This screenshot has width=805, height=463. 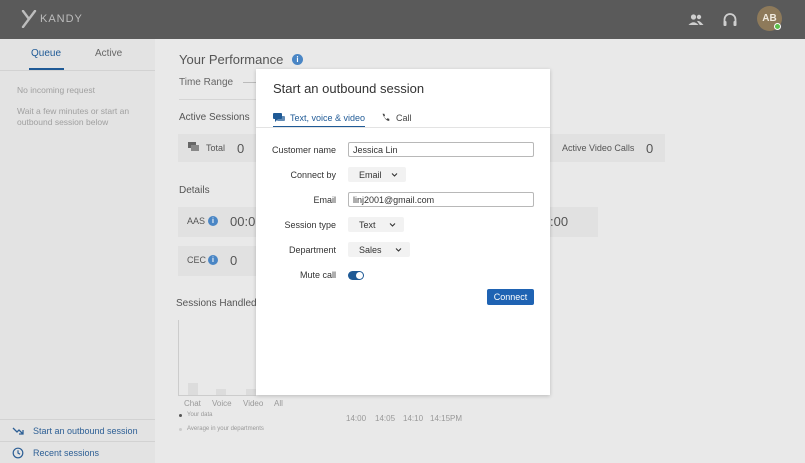 I want to click on connect-by-select: Email, so click(x=377, y=174).